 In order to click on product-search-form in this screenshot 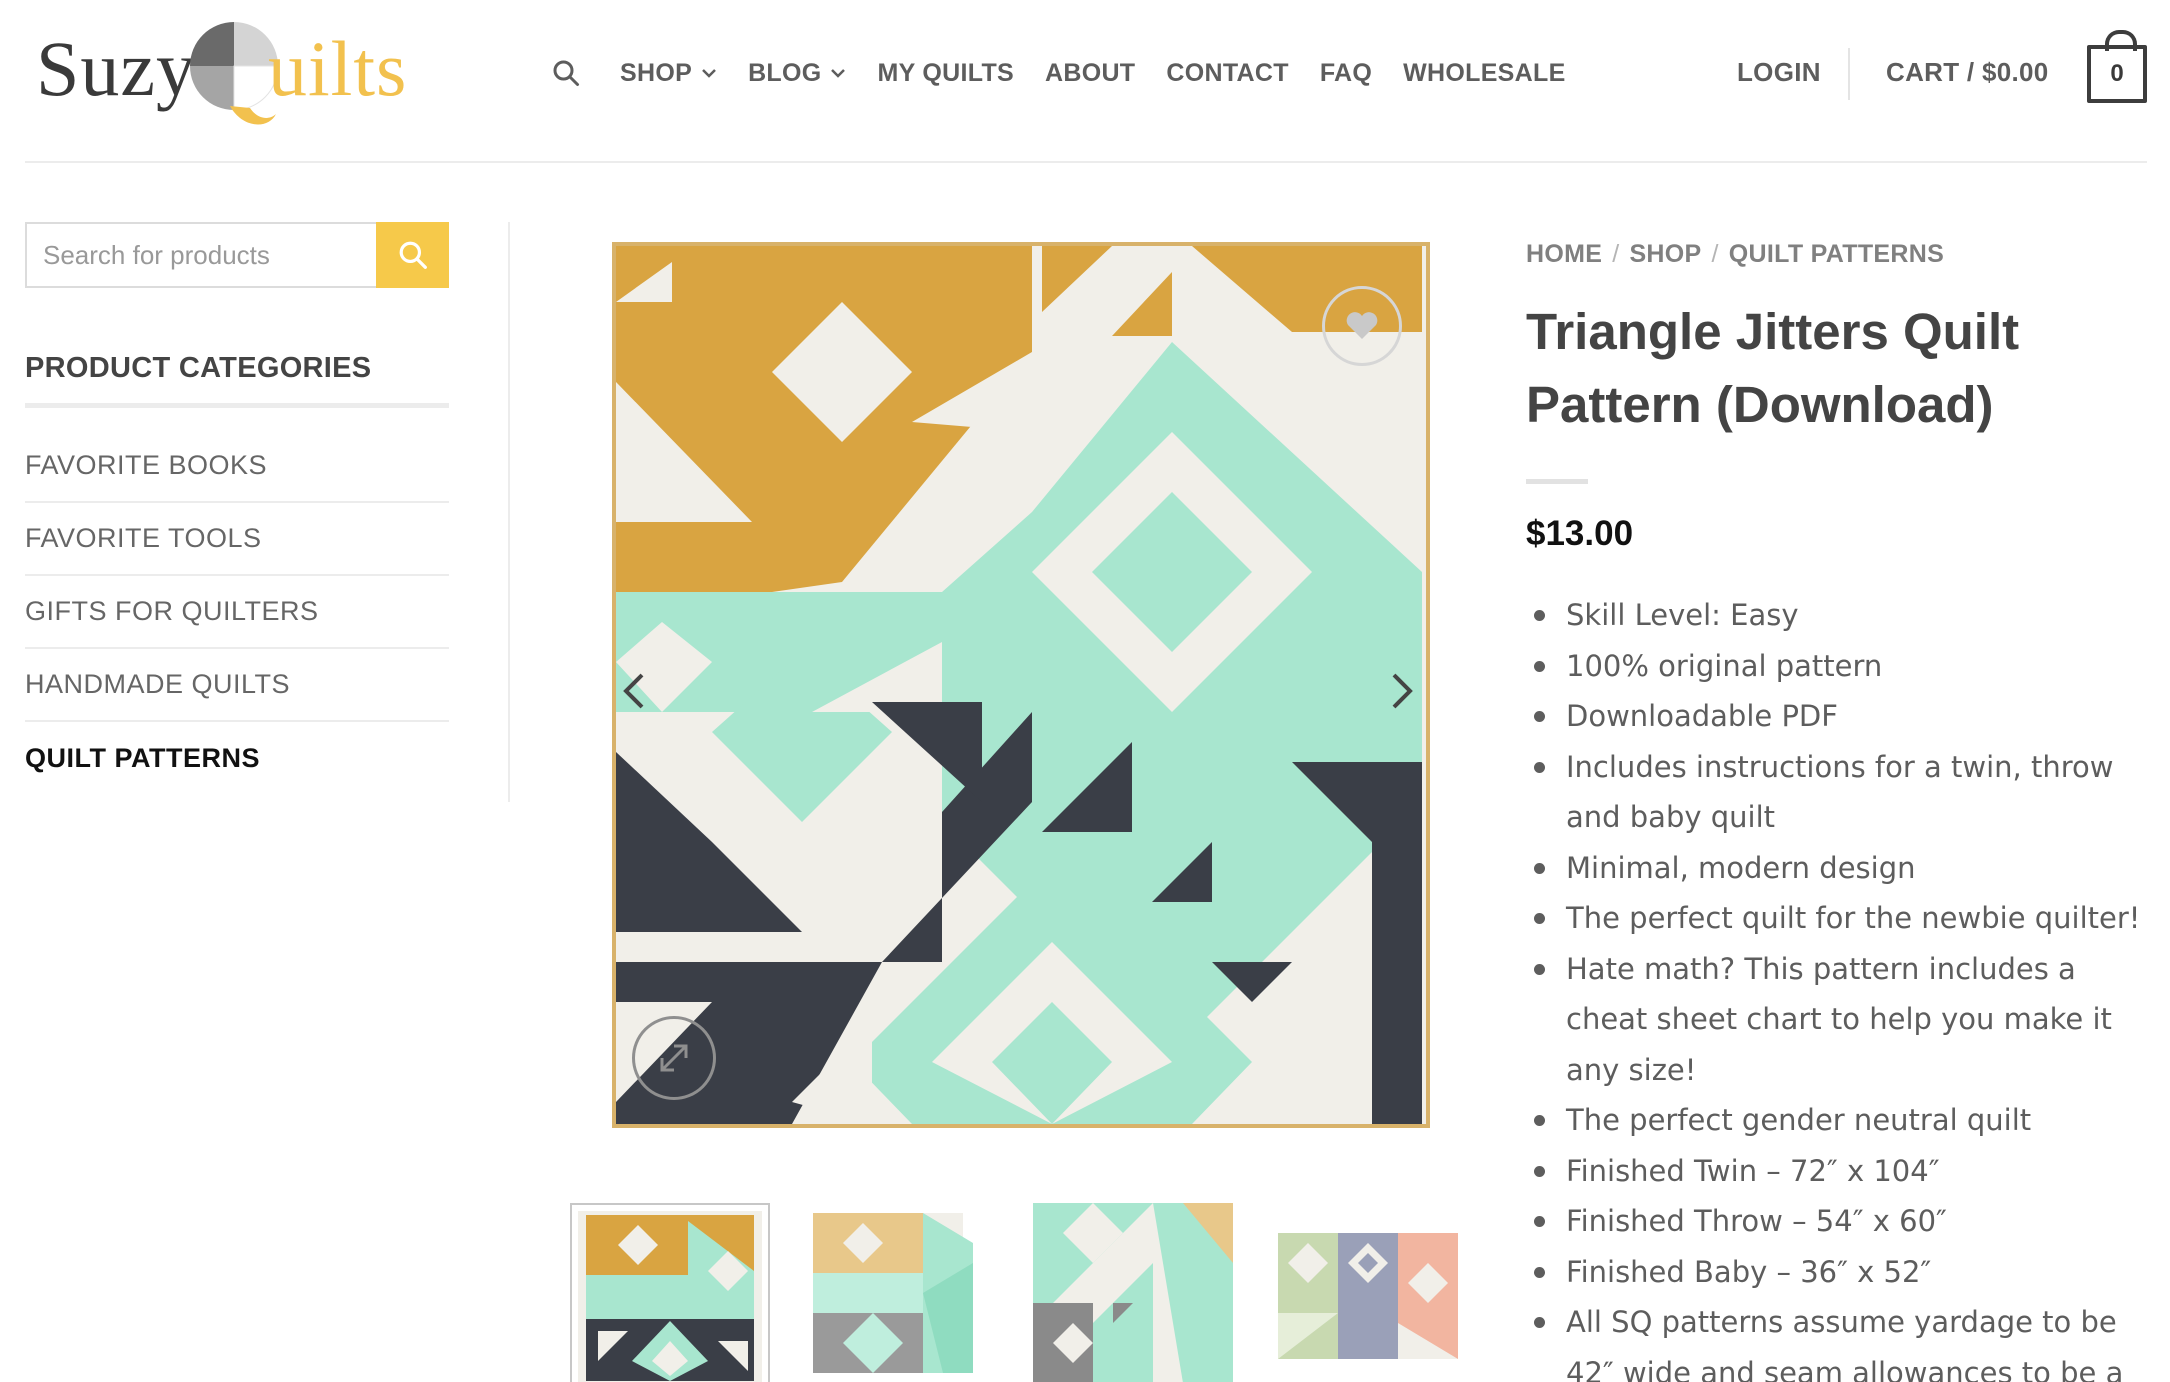, I will do `click(237, 255)`.